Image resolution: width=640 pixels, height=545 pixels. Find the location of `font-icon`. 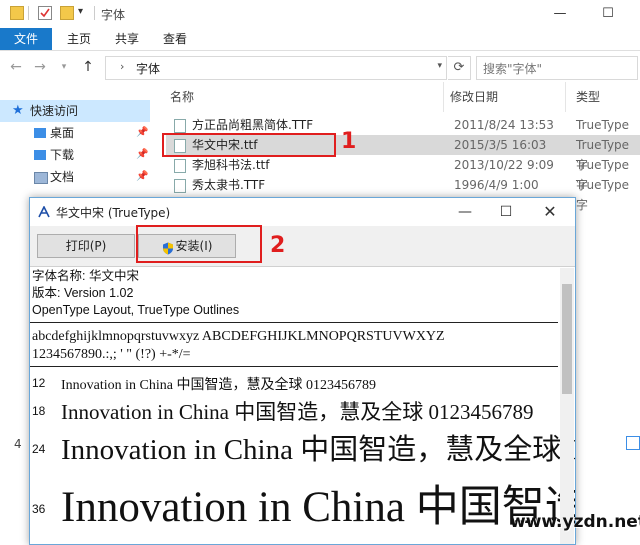

font-icon is located at coordinates (44, 211).